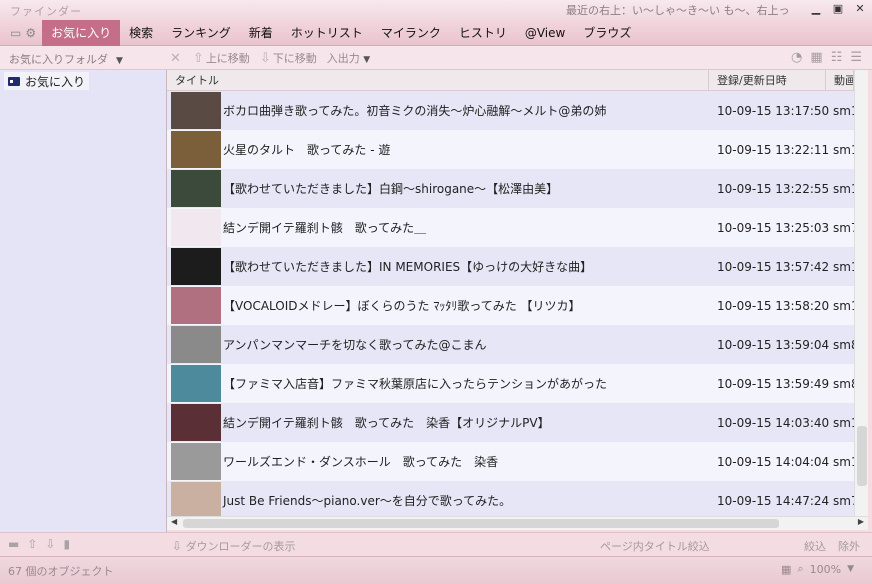 This screenshot has height=584, width=872. I want to click on gear-icon: ⚙, so click(30, 33).